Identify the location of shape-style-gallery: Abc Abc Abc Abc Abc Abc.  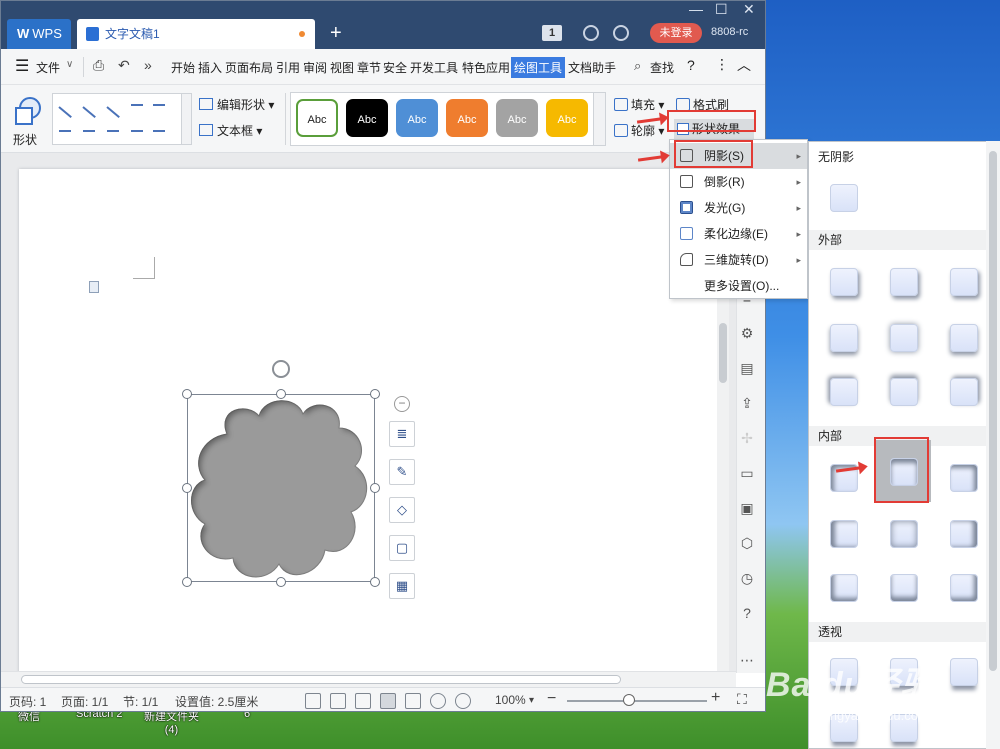
(448, 119).